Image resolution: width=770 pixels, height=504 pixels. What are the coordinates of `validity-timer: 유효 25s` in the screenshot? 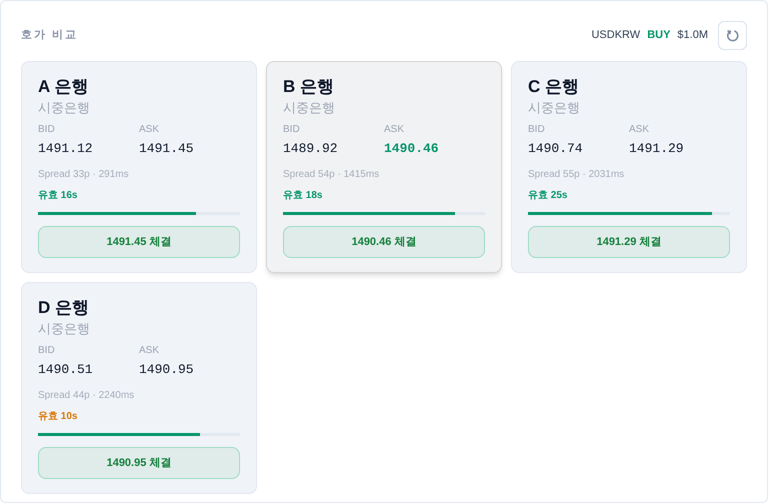 It's located at (548, 196).